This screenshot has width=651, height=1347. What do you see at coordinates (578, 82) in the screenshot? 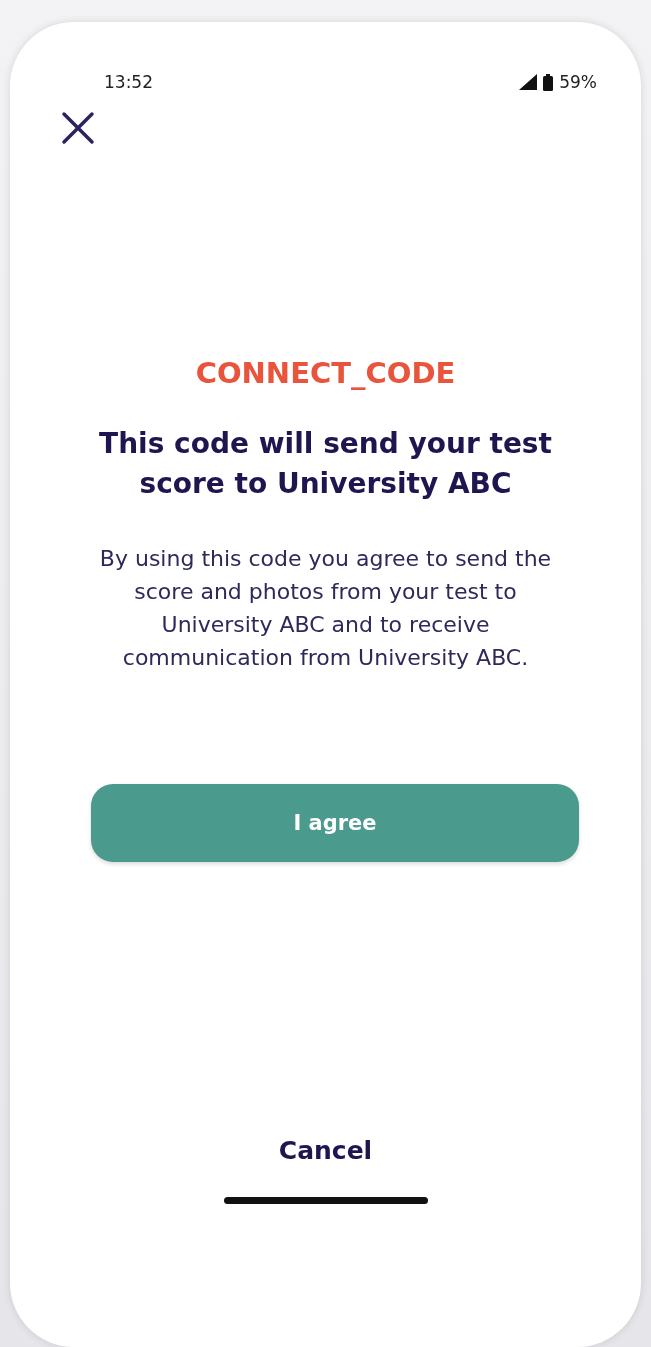
I see `battery-percentage: 59%` at bounding box center [578, 82].